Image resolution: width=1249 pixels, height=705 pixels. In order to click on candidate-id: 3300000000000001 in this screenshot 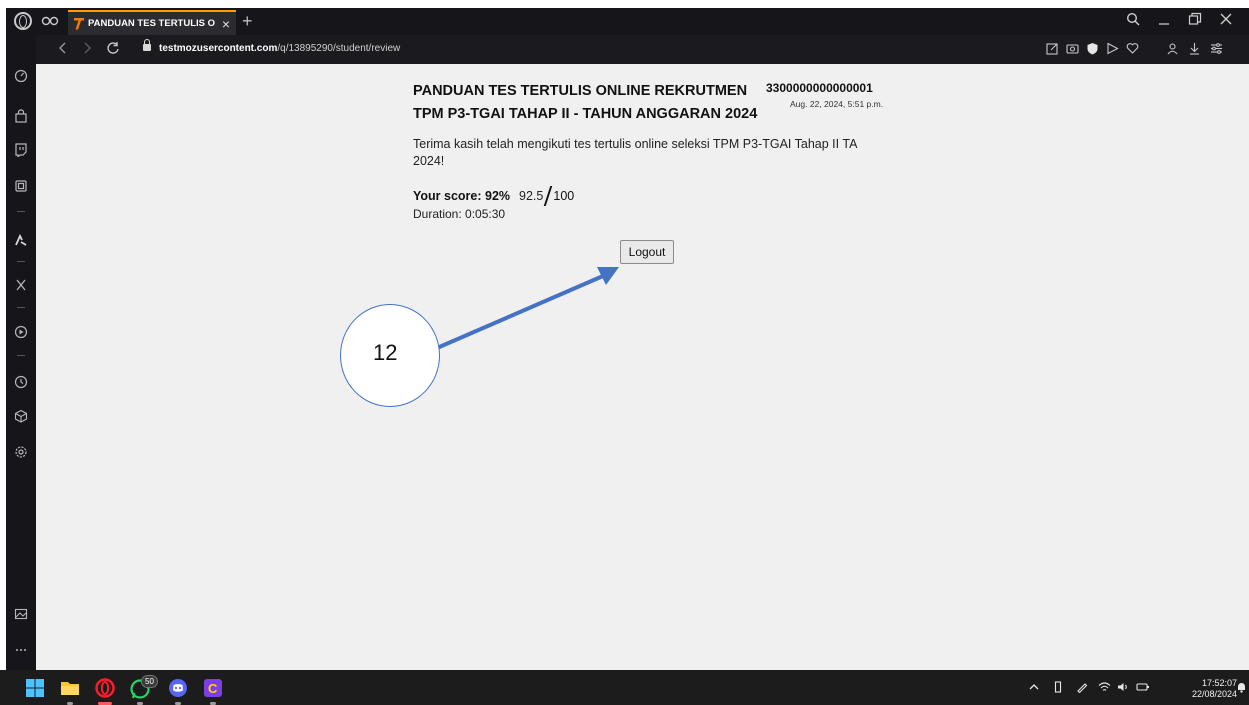, I will do `click(819, 88)`.